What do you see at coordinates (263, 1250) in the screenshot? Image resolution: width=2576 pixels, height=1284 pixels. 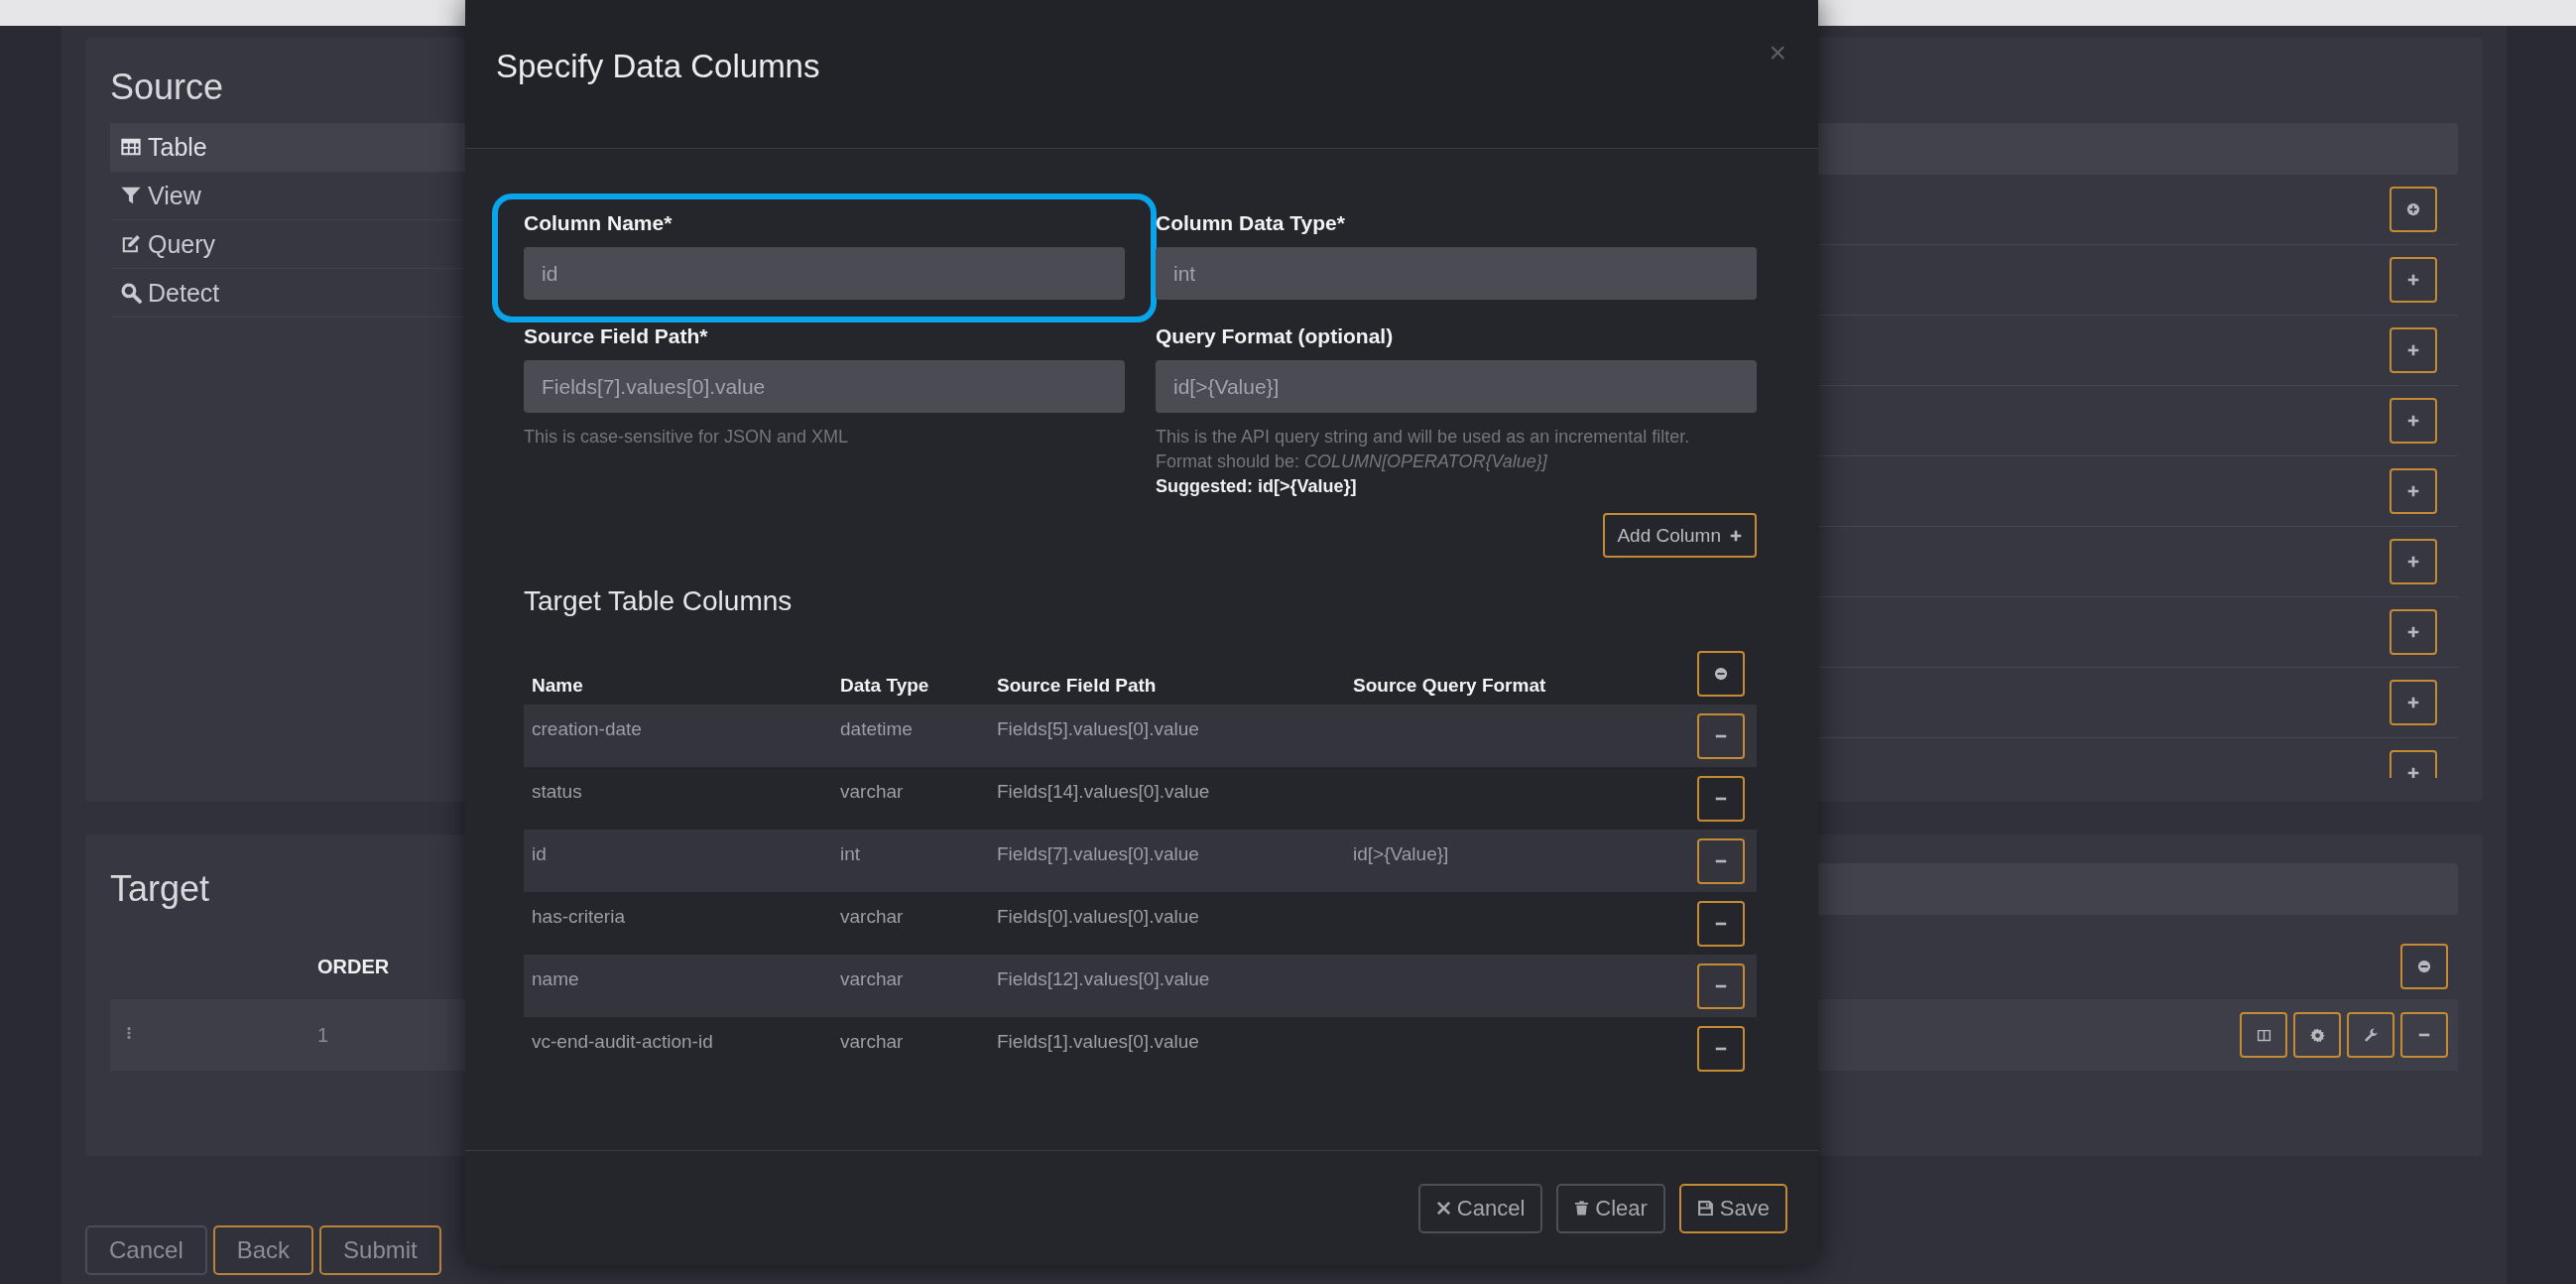 I see `action-button: Back` at bounding box center [263, 1250].